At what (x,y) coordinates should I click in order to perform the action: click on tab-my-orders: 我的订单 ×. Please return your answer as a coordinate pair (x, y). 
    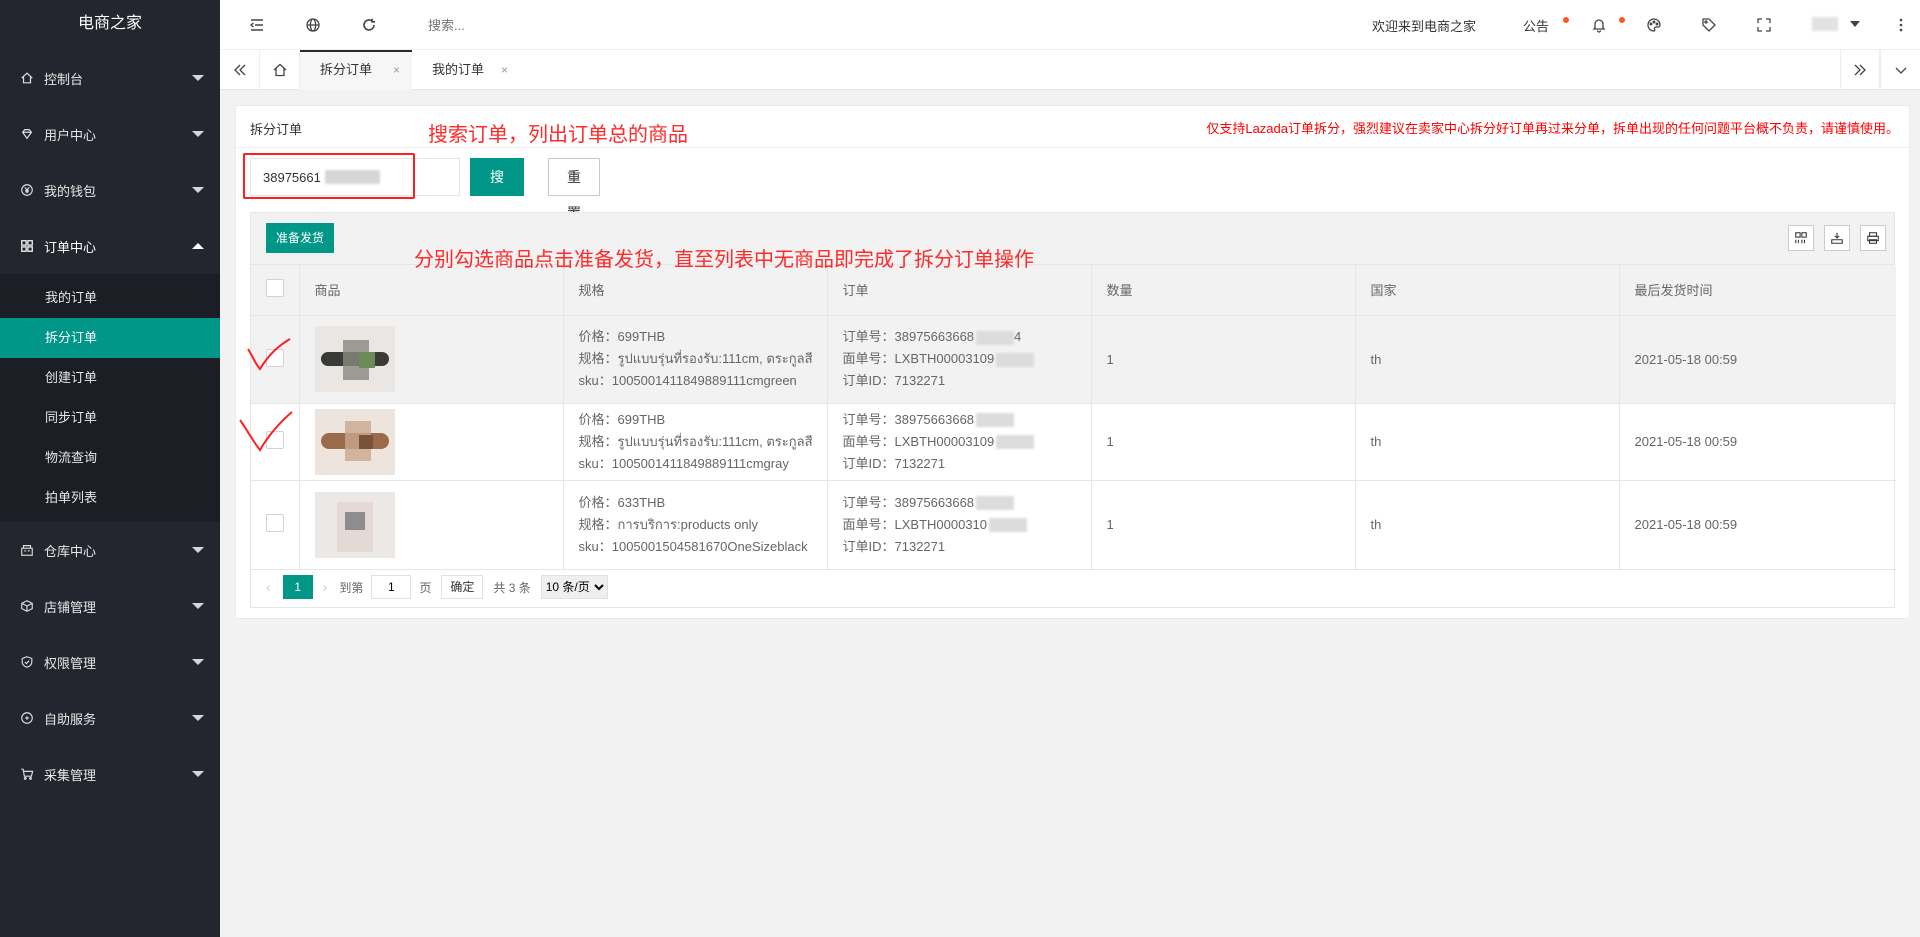
    Looking at the image, I should click on (466, 70).